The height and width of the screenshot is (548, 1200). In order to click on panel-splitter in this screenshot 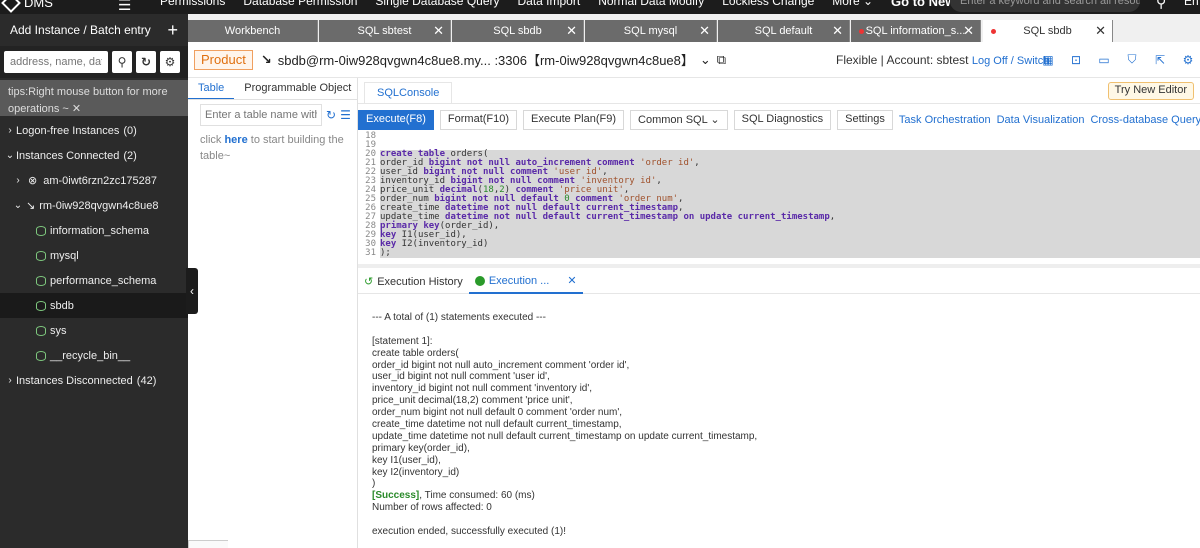, I will do `click(779, 266)`.